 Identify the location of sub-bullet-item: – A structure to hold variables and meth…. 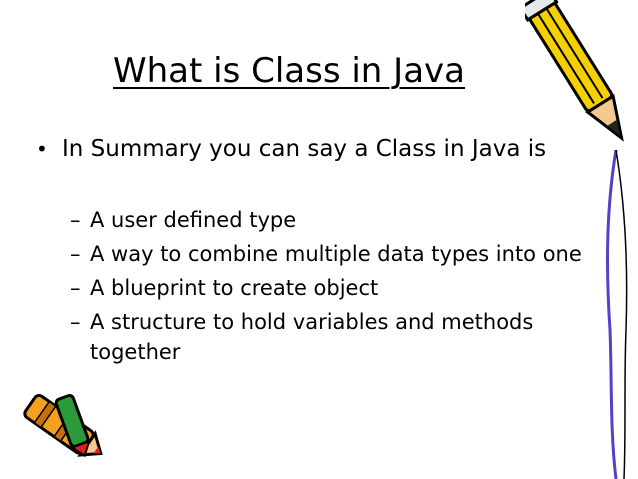
(330, 337).